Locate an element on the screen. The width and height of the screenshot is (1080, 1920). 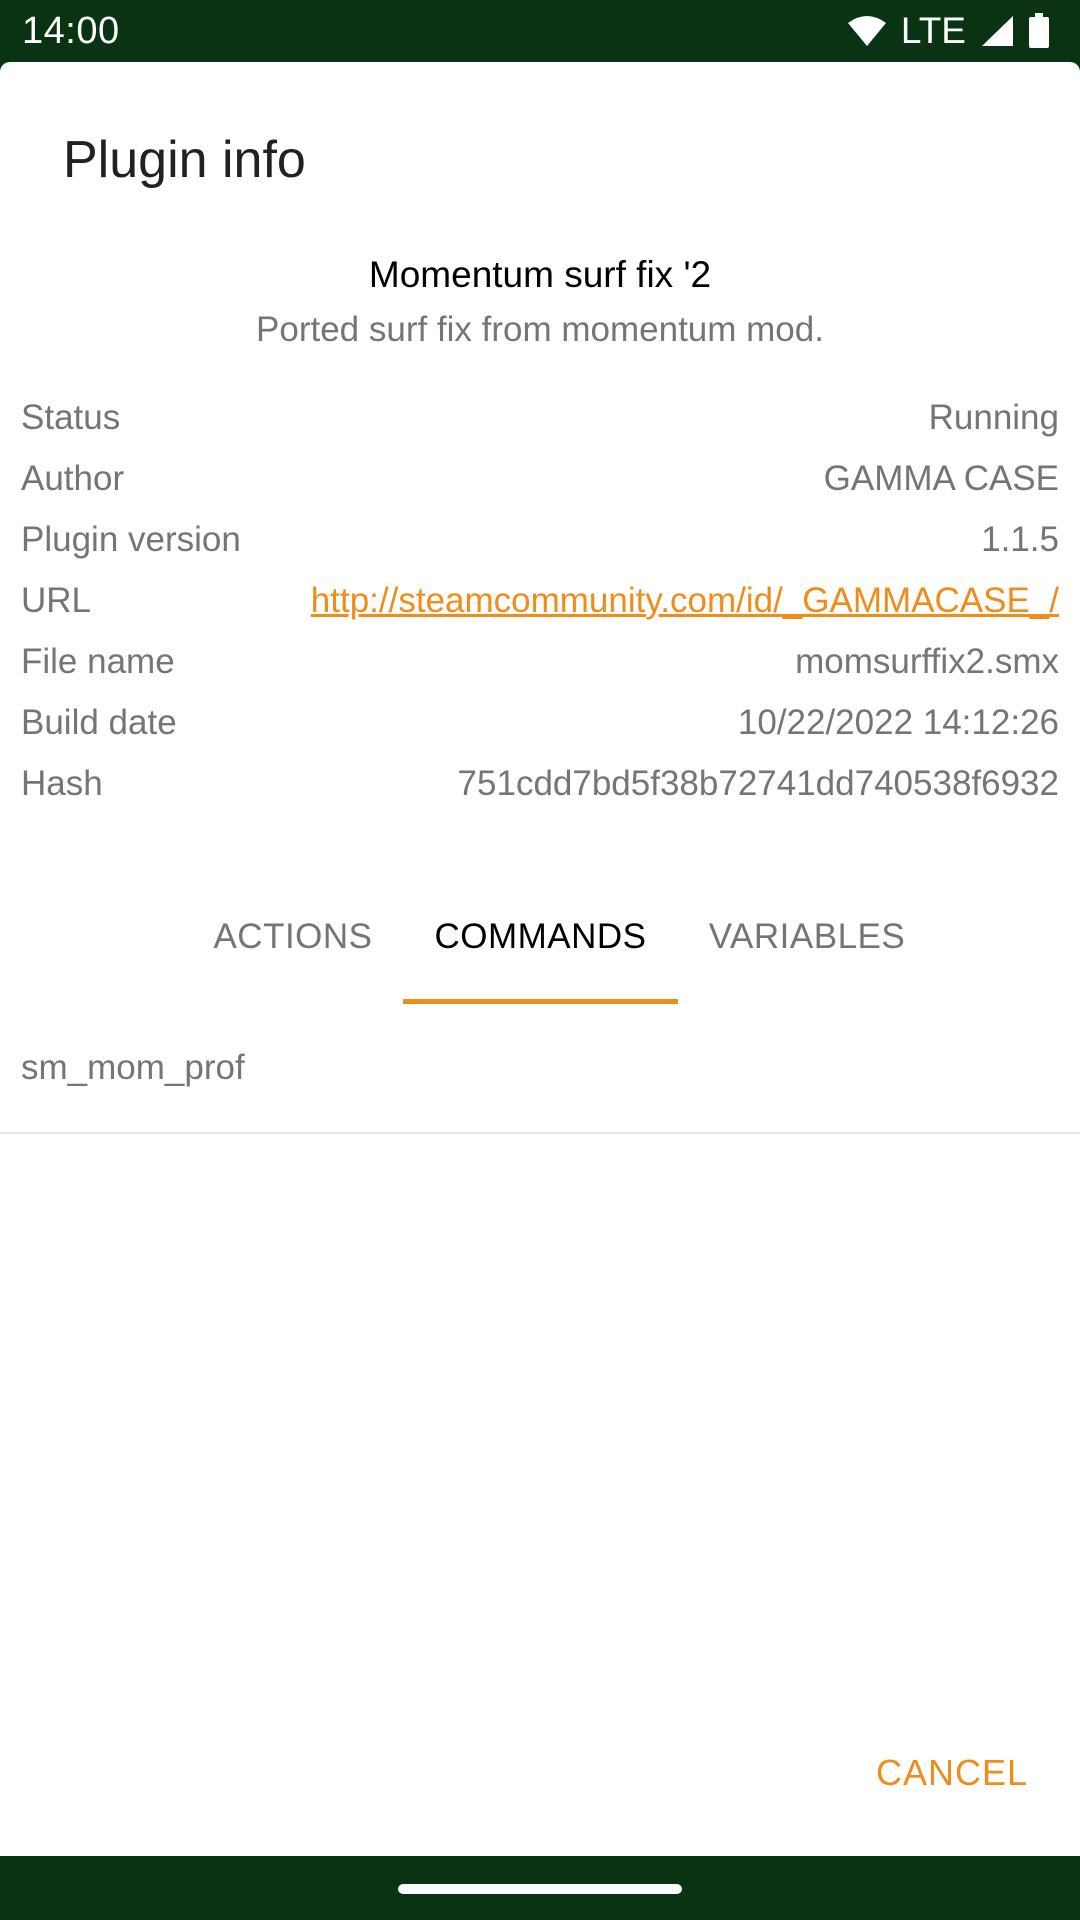
status-icons: LTE is located at coordinates (948, 31).